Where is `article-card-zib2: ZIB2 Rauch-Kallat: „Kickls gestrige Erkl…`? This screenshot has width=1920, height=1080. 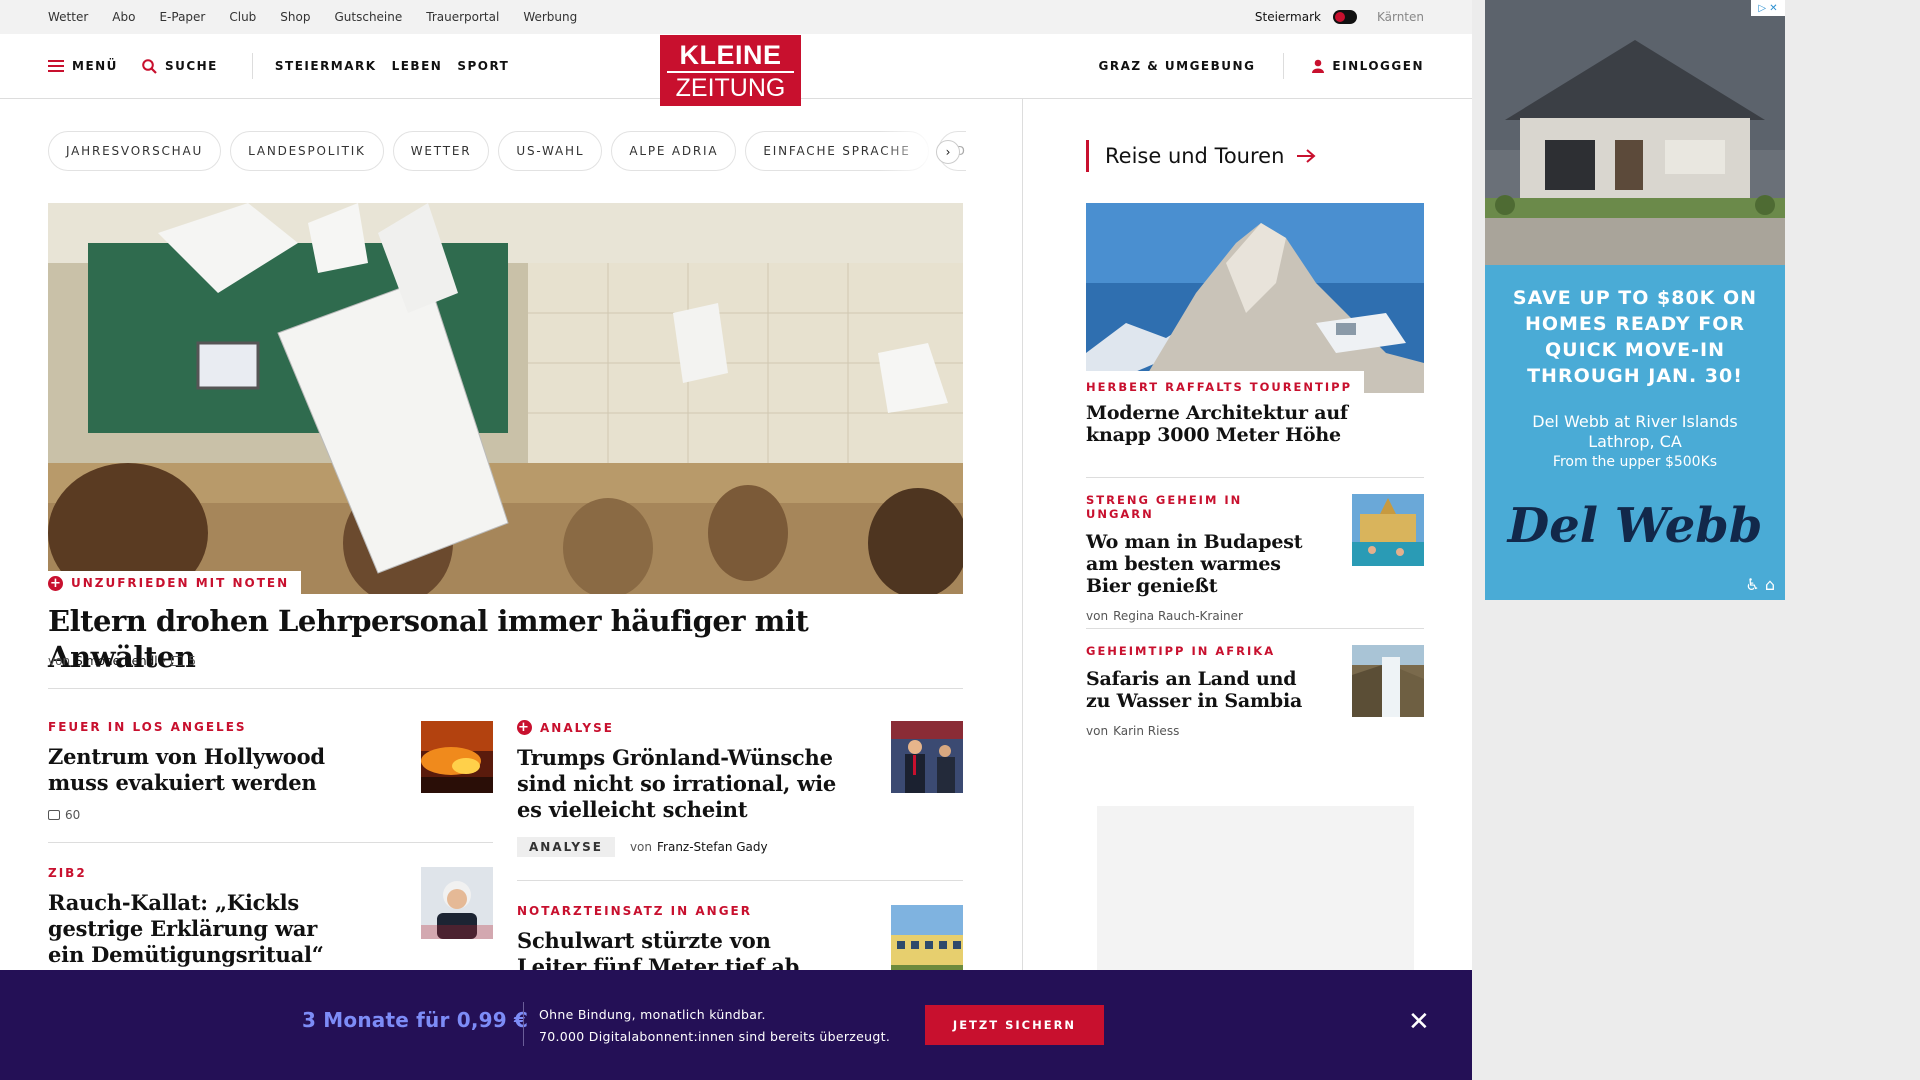 article-card-zib2: ZIB2 Rauch-Kallat: „Kickls gestrige Erkl… is located at coordinates (193, 917).